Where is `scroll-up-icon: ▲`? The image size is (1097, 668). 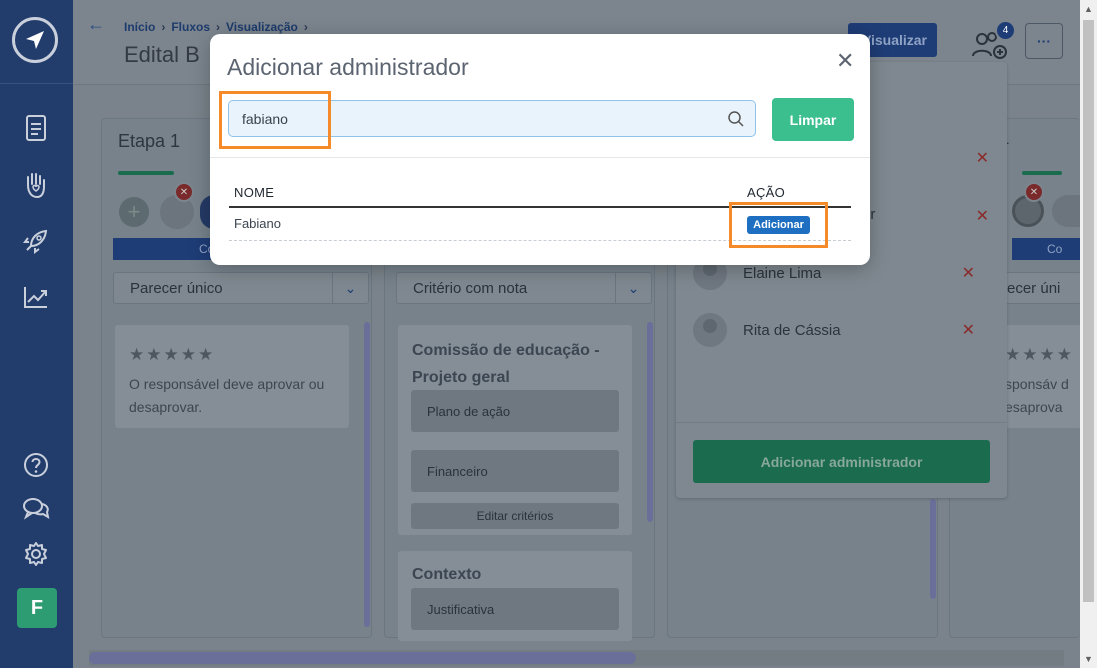
scroll-up-icon: ▲ is located at coordinates (1088, 9).